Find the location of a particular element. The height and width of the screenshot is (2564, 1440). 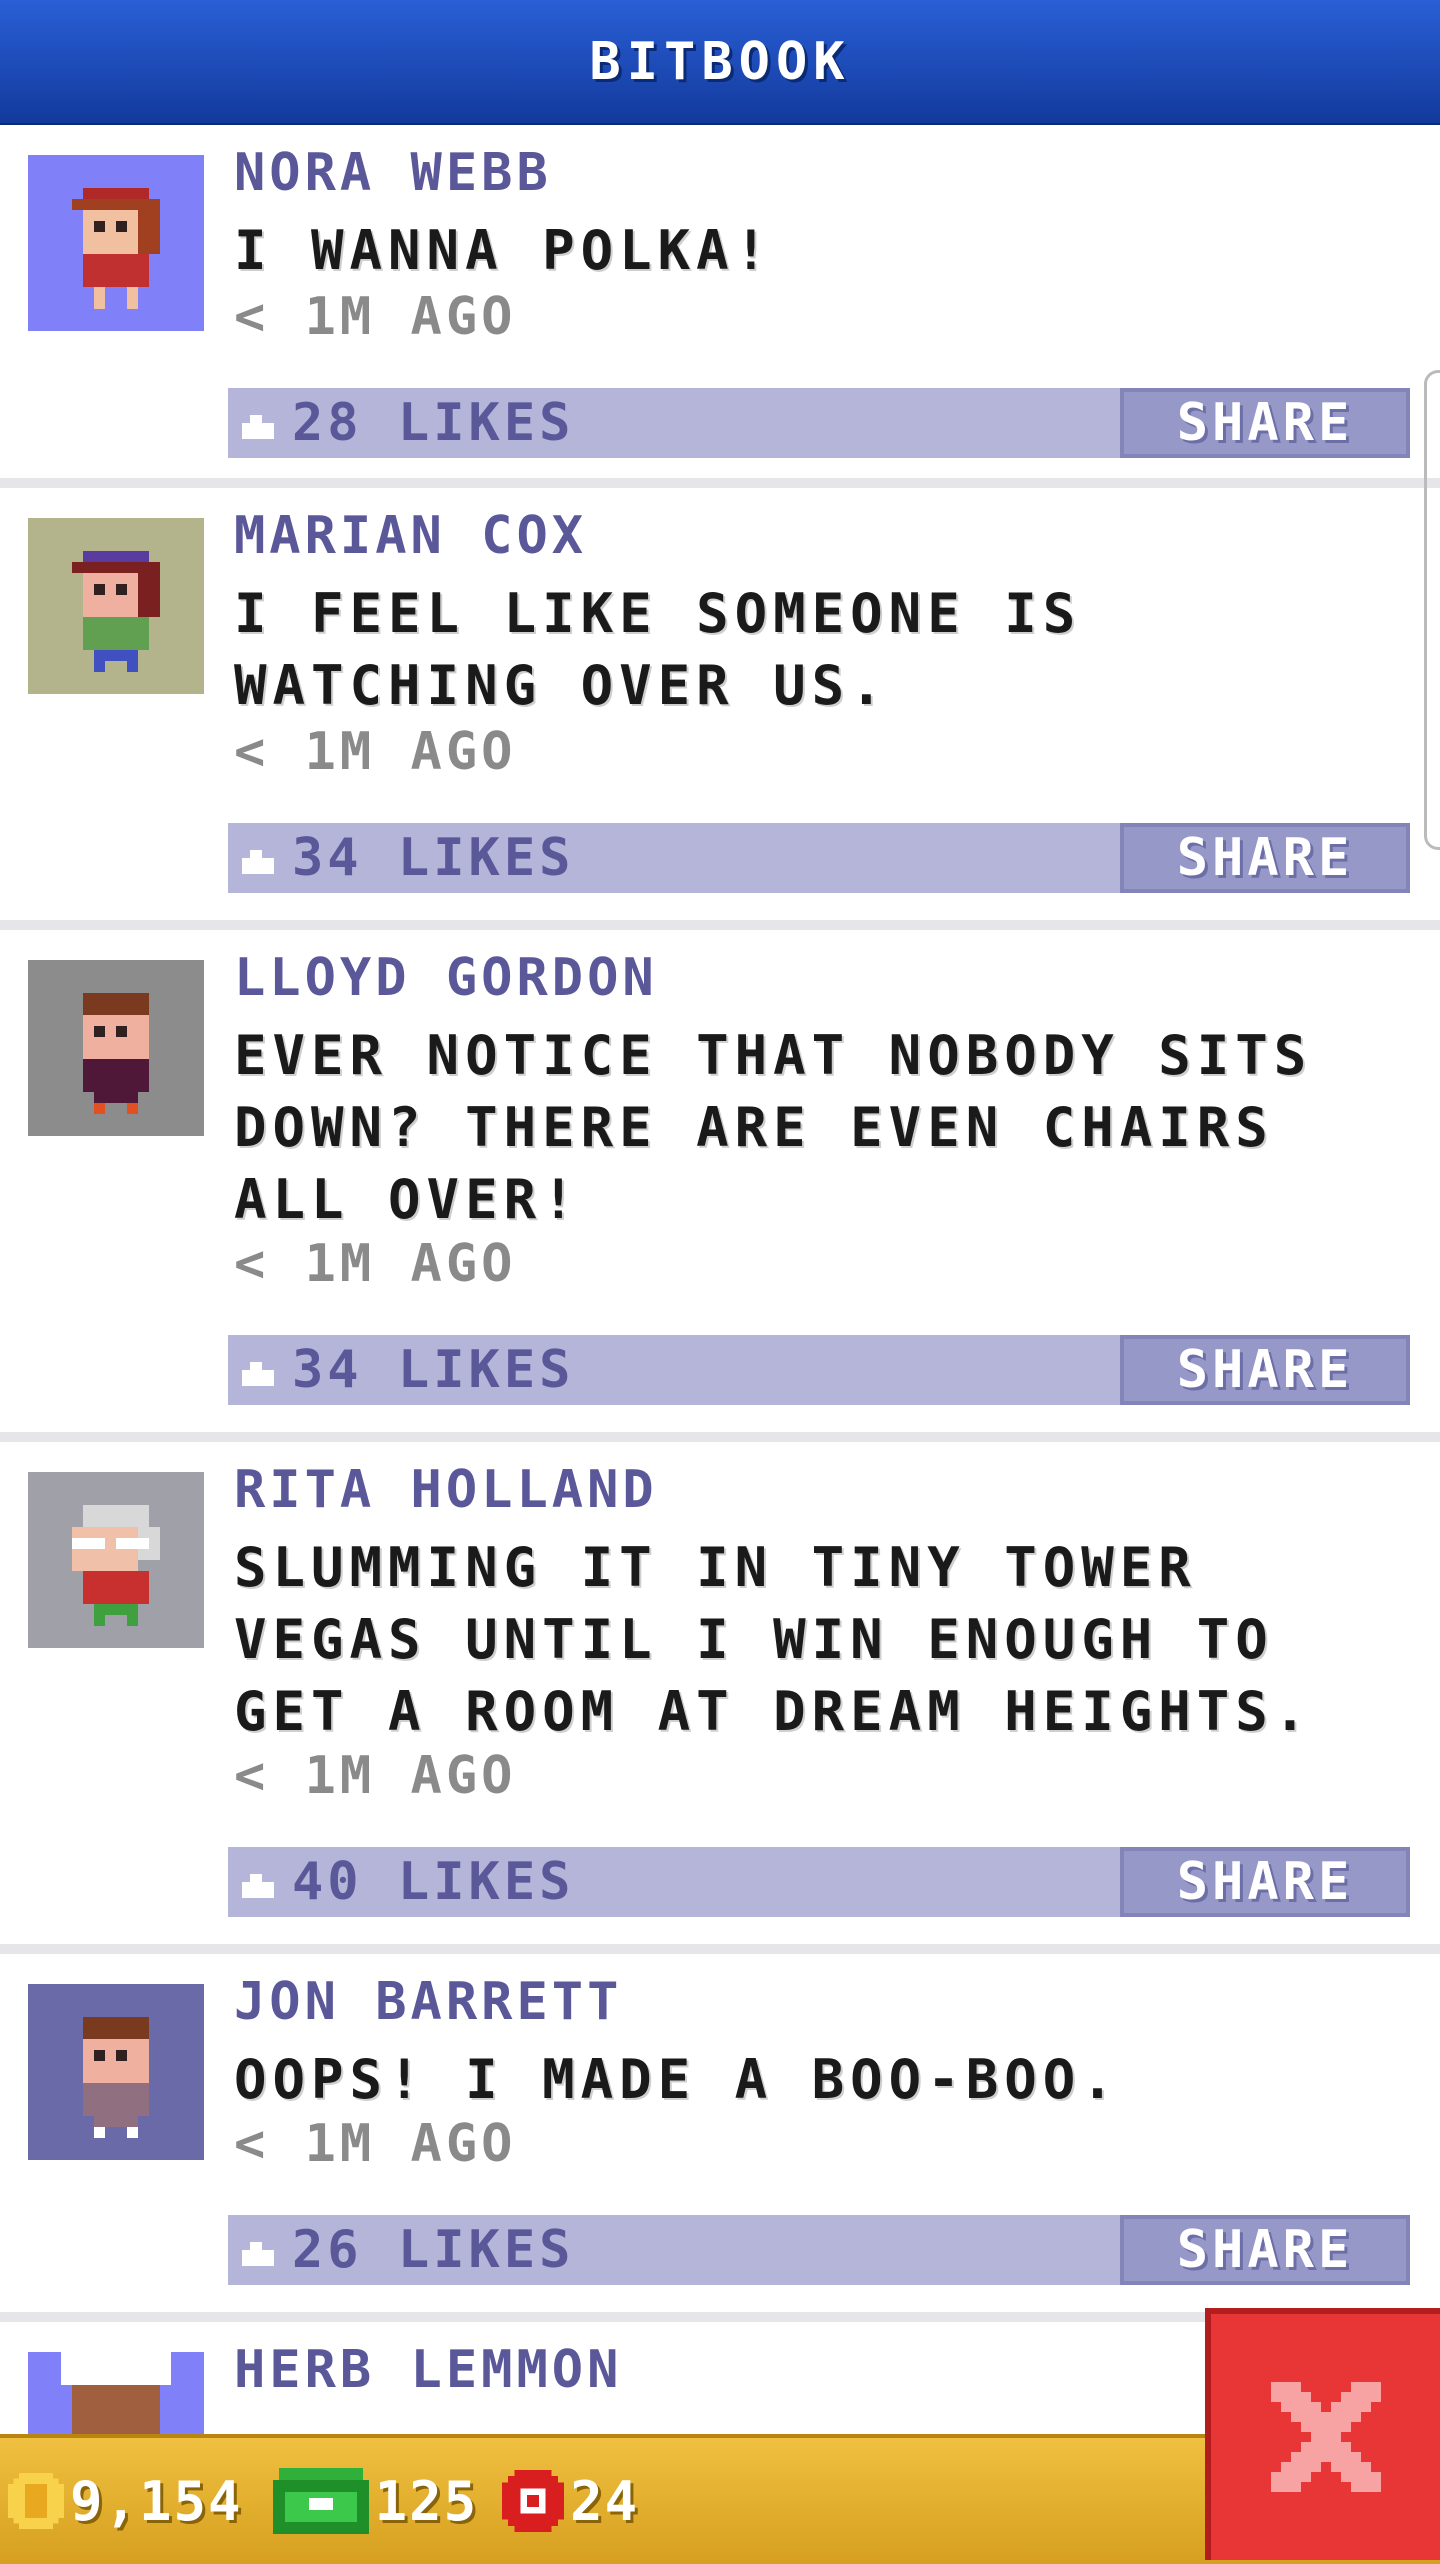

page-title: BITBOOK is located at coordinates (720, 61).